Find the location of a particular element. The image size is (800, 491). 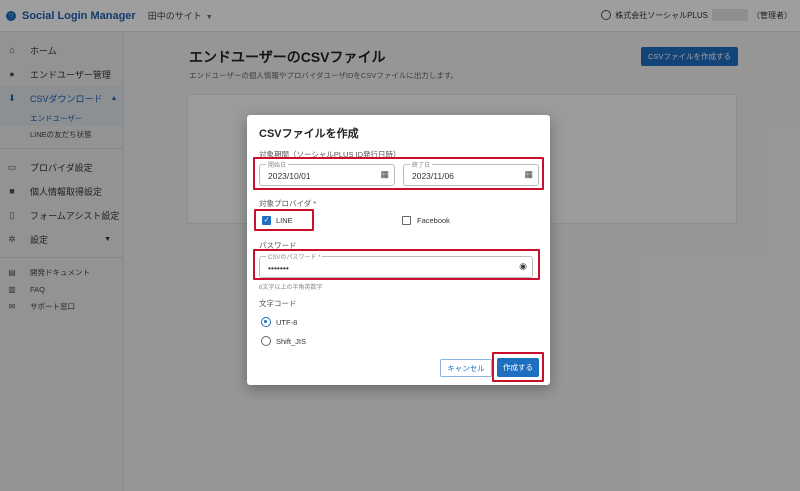

shiftjis-radio is located at coordinates (266, 341).